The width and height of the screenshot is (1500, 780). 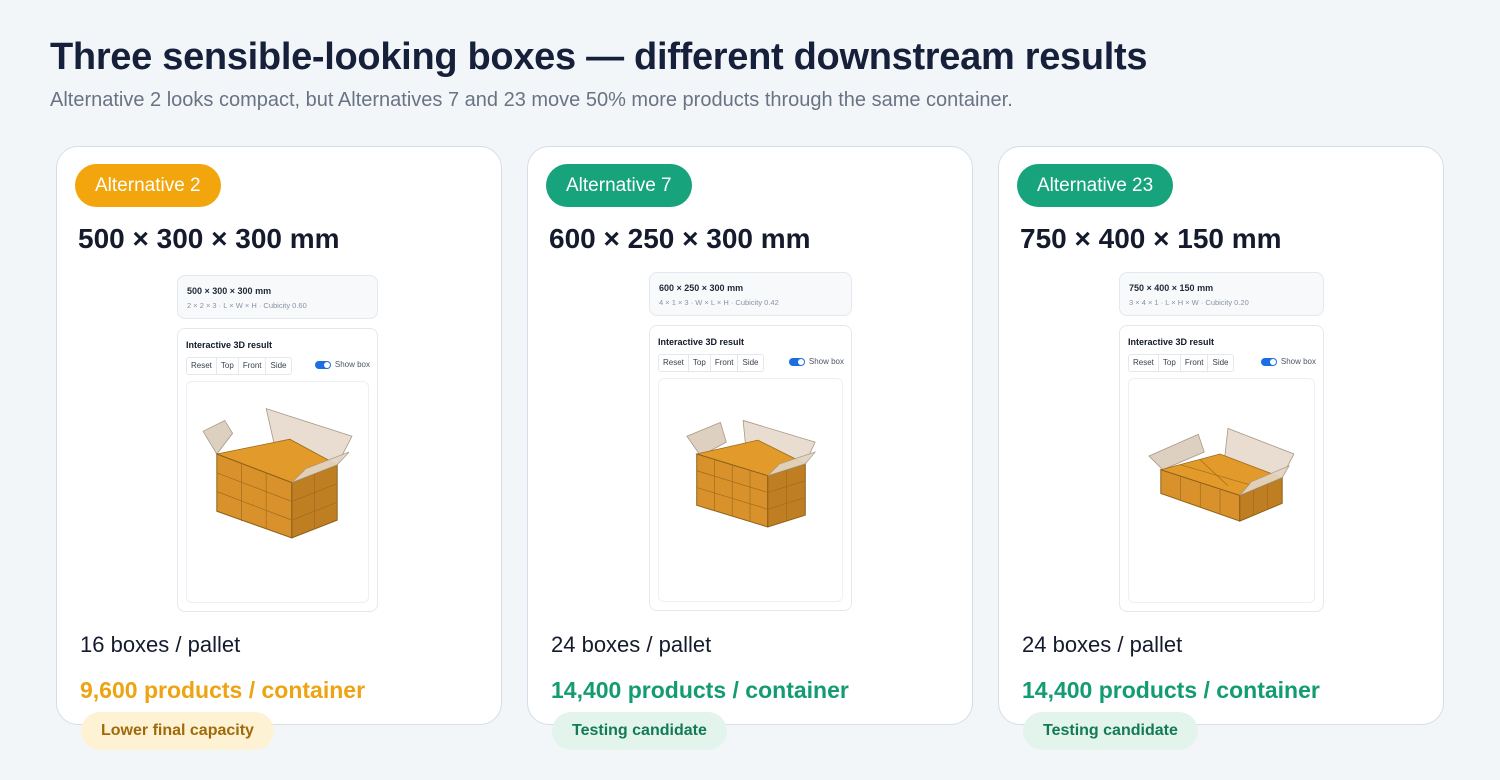 What do you see at coordinates (701, 288) in the screenshot?
I see `mini-title: 600 × 250 × 300 mm` at bounding box center [701, 288].